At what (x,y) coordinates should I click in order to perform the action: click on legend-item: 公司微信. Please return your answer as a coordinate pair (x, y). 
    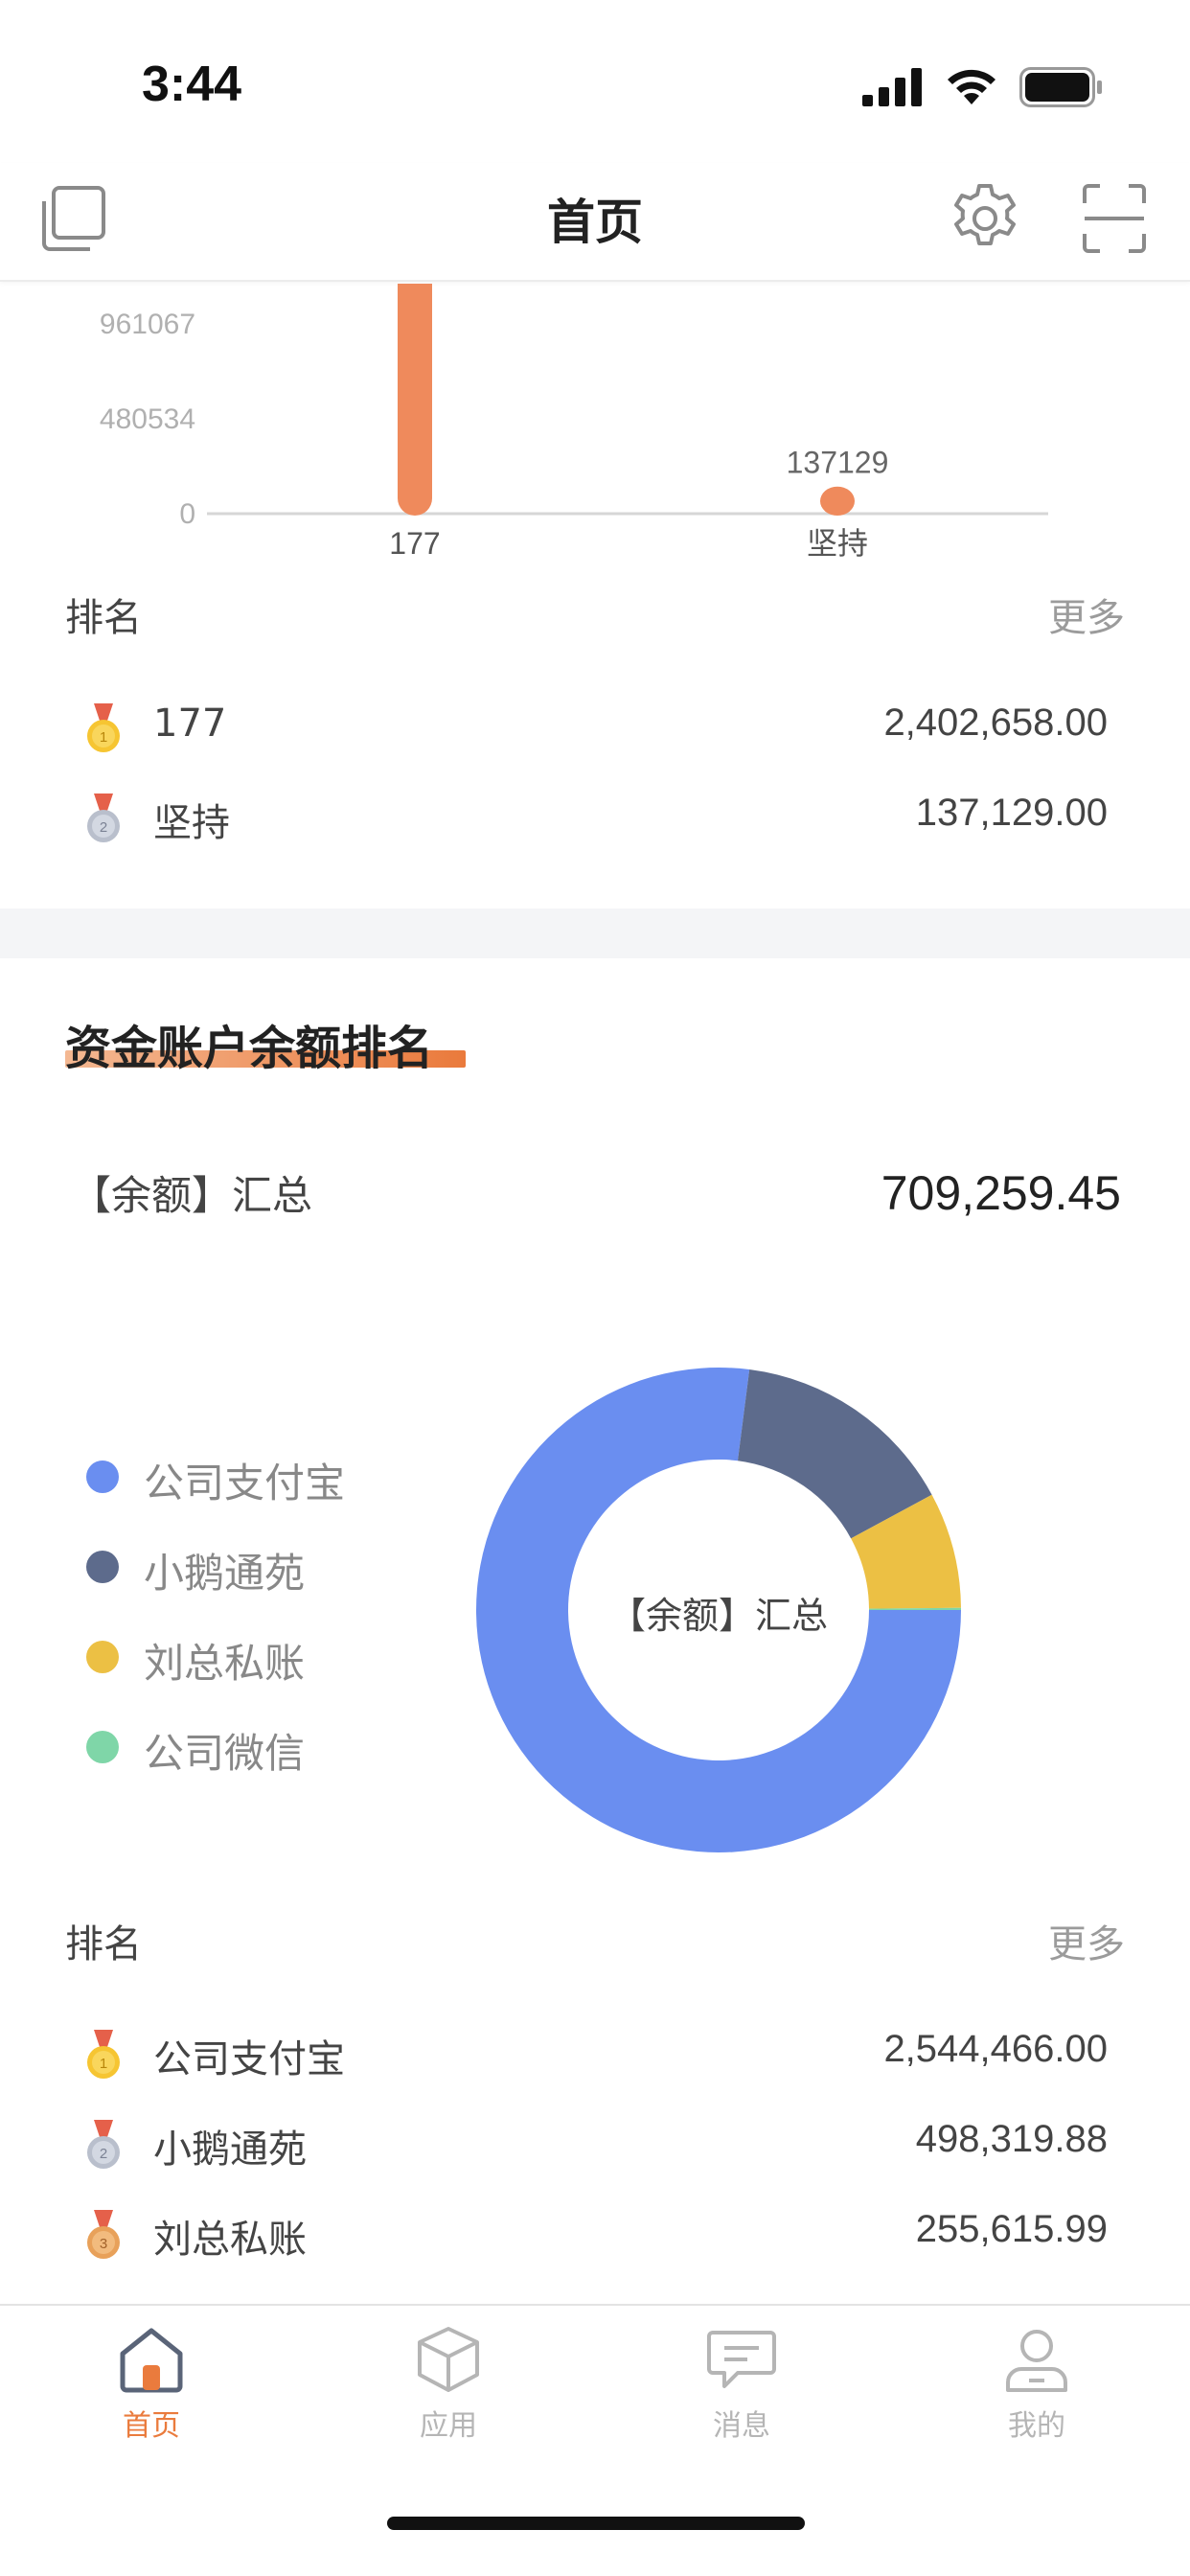
    Looking at the image, I should click on (255, 1746).